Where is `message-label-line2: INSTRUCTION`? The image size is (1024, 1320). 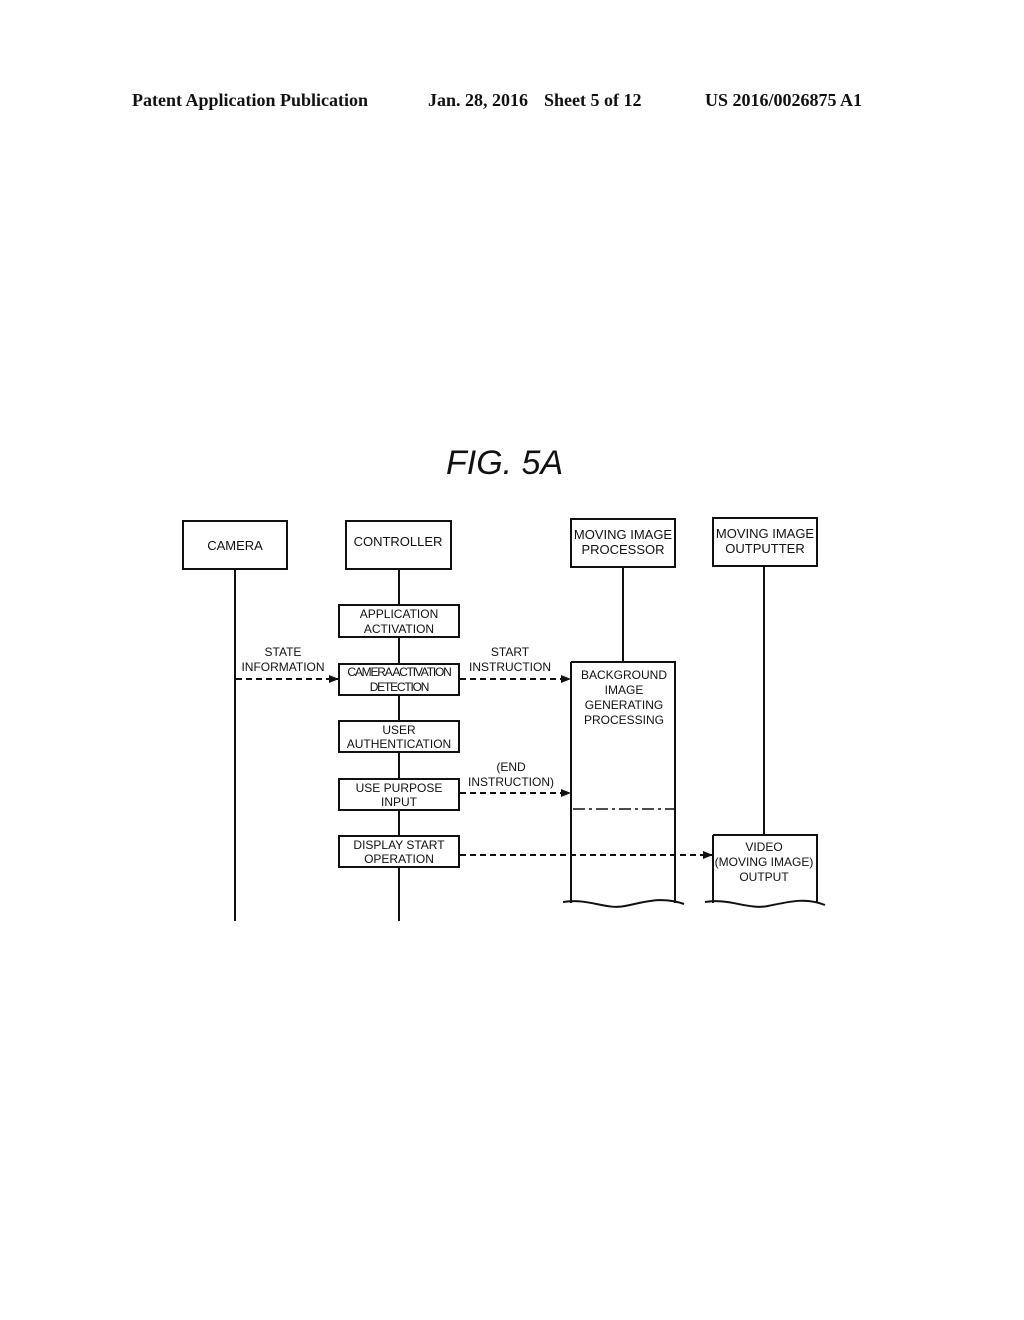
message-label-line2: INSTRUCTION is located at coordinates (510, 667).